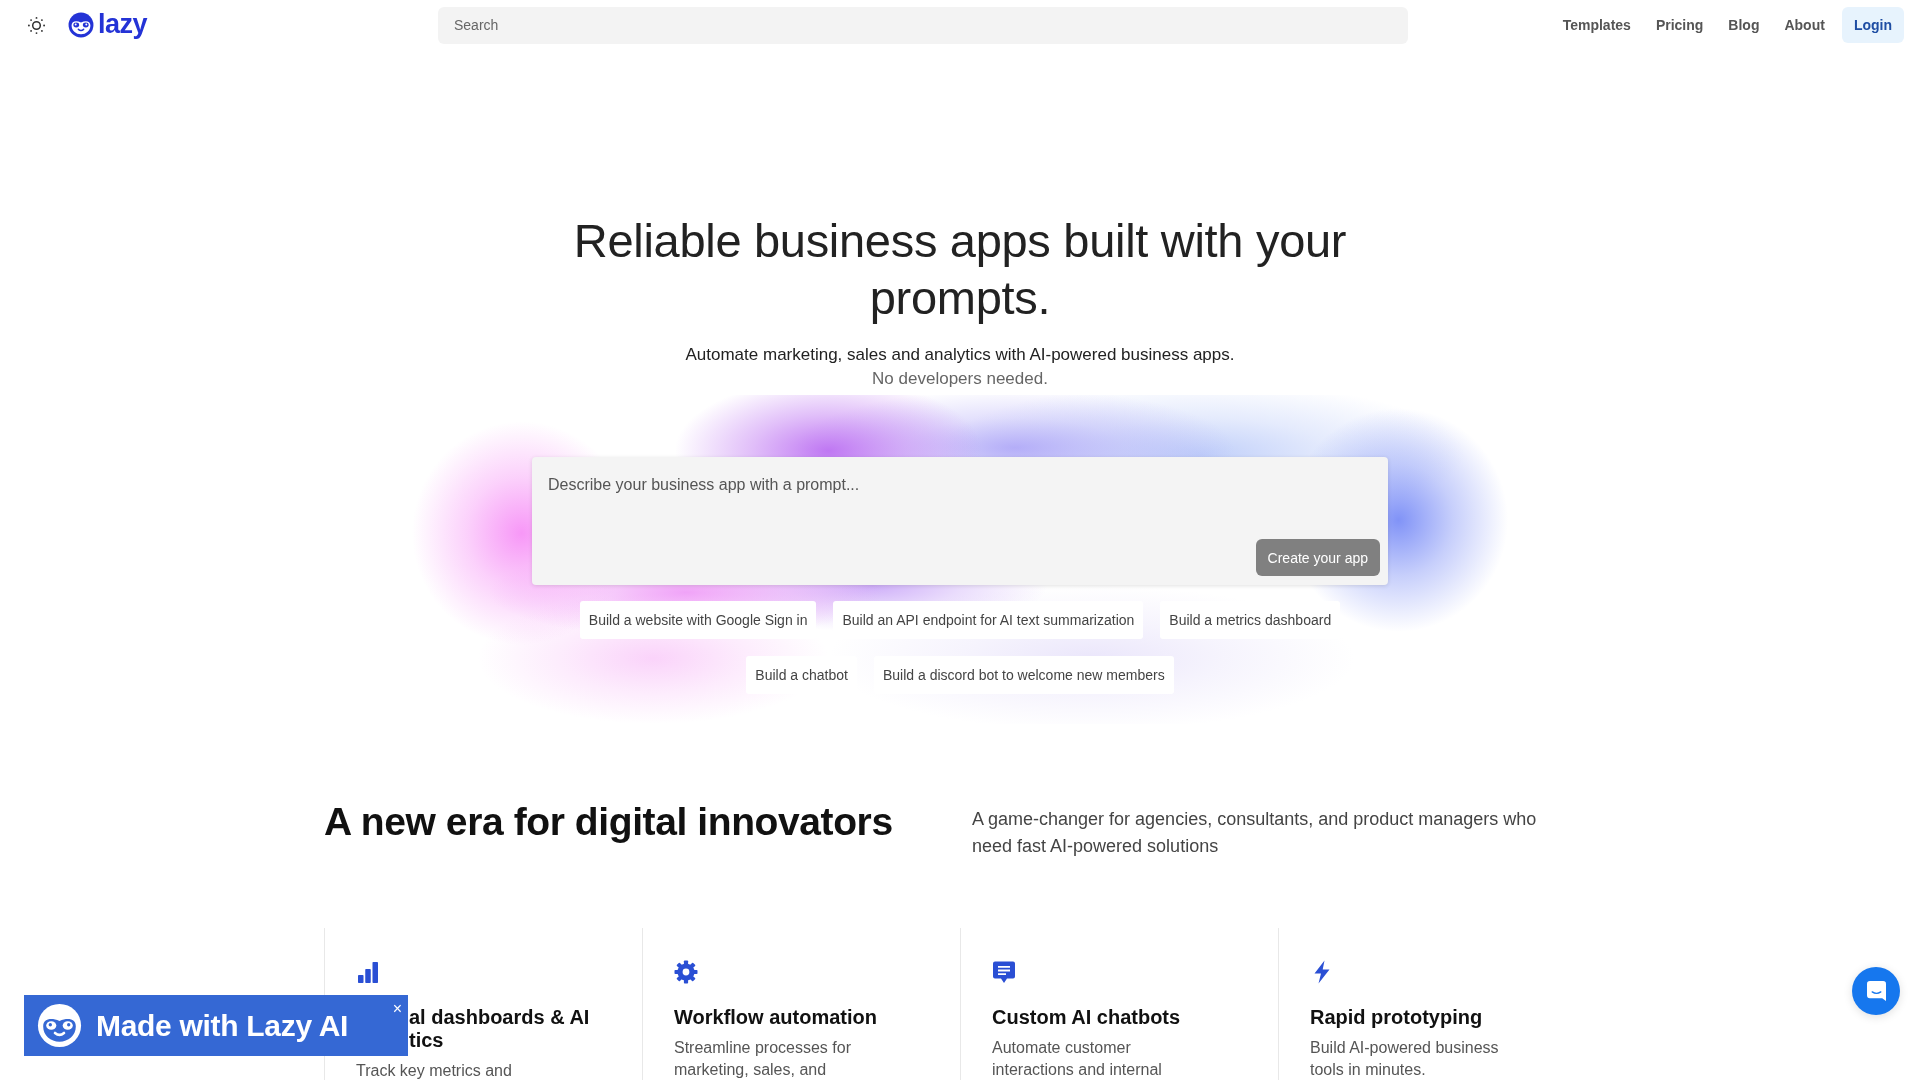 The width and height of the screenshot is (1920, 1080). Describe the element at coordinates (1255, 833) in the screenshot. I see `section-description: A game-changer for agencies, consultants, and product managers who need fast AI-powered solutions` at that location.